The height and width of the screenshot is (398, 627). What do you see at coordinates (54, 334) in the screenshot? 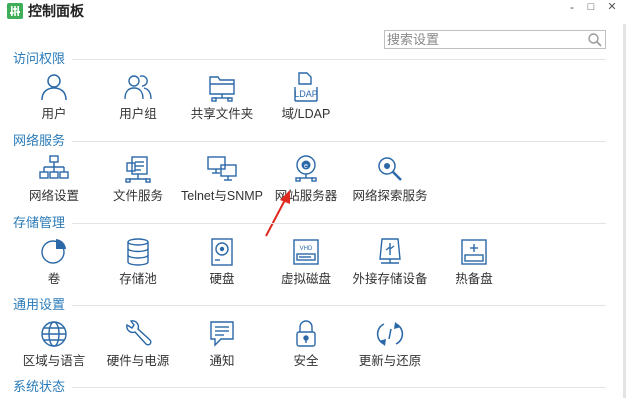
I see `globe-icon` at bounding box center [54, 334].